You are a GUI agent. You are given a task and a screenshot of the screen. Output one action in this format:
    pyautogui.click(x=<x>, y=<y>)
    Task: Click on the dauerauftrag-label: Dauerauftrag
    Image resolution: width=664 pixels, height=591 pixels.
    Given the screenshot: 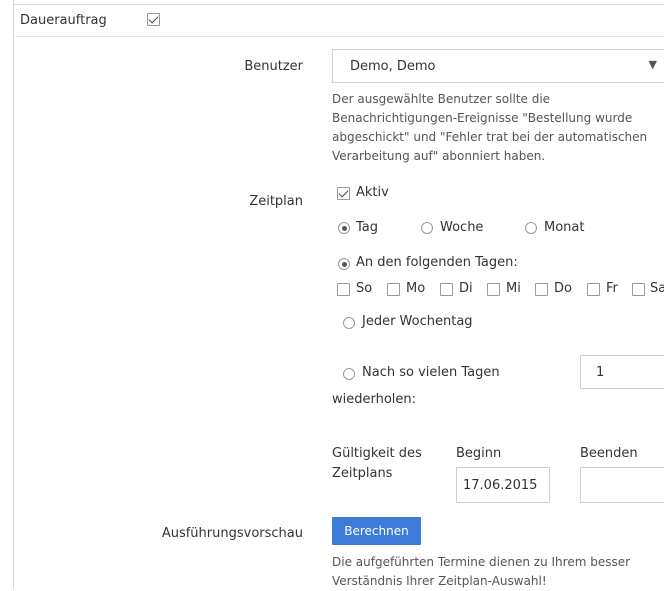 What is the action you would take?
    pyautogui.click(x=63, y=20)
    